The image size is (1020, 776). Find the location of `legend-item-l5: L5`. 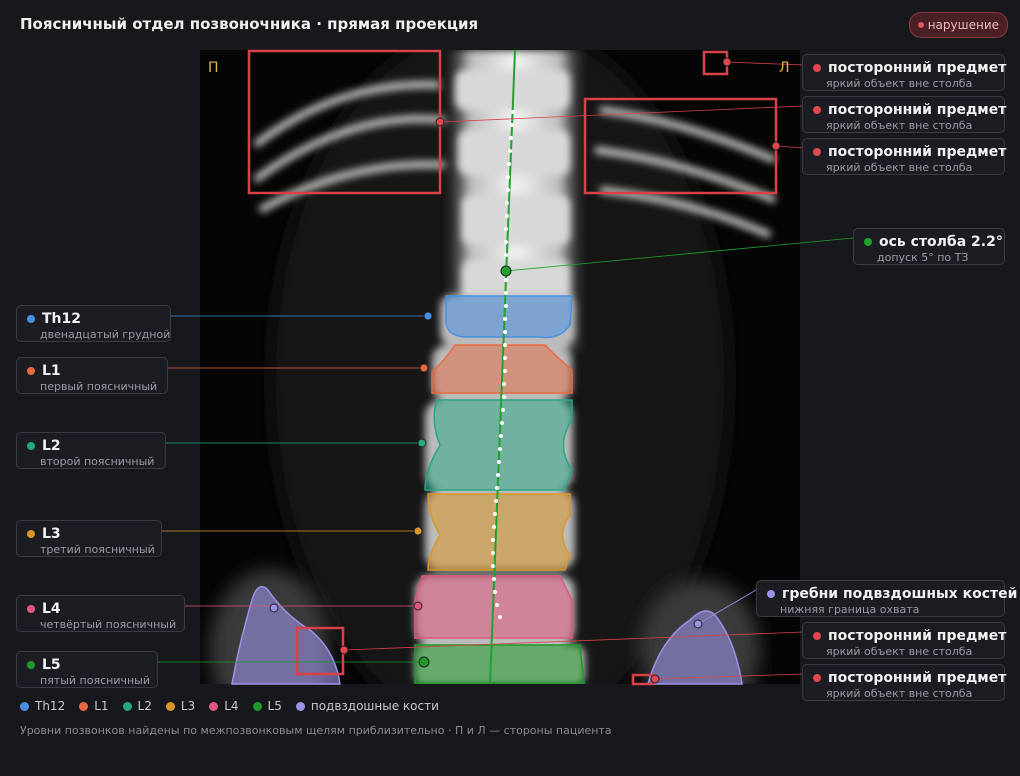

legend-item-l5: L5 is located at coordinates (267, 706).